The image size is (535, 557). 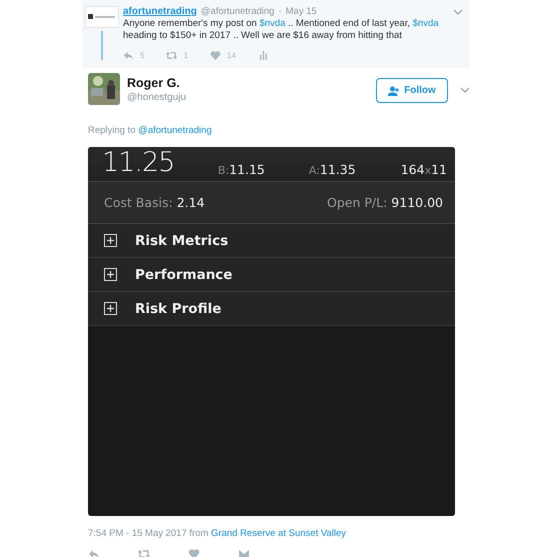 I want to click on expandable-section: Risk Profile, so click(x=271, y=309).